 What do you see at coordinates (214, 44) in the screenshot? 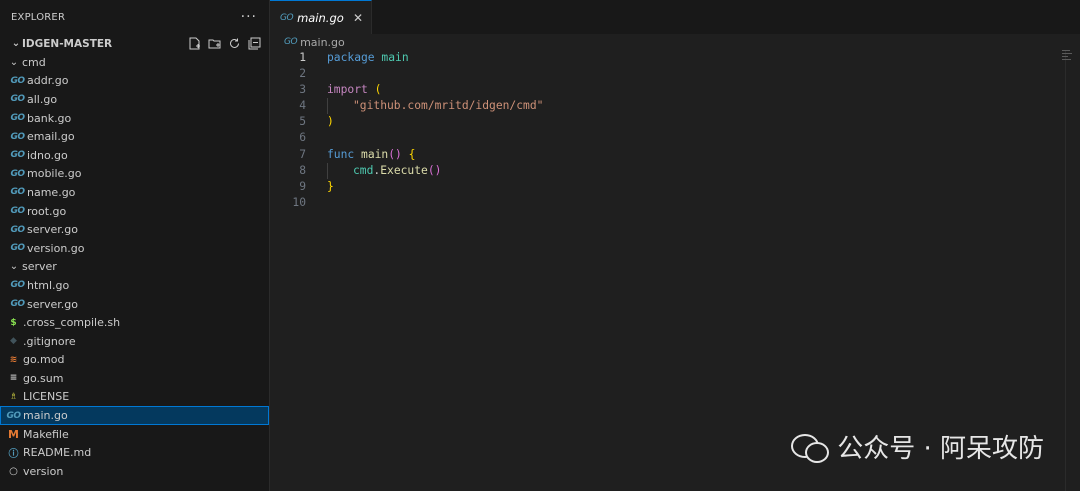
I see `new-folder-icon` at bounding box center [214, 44].